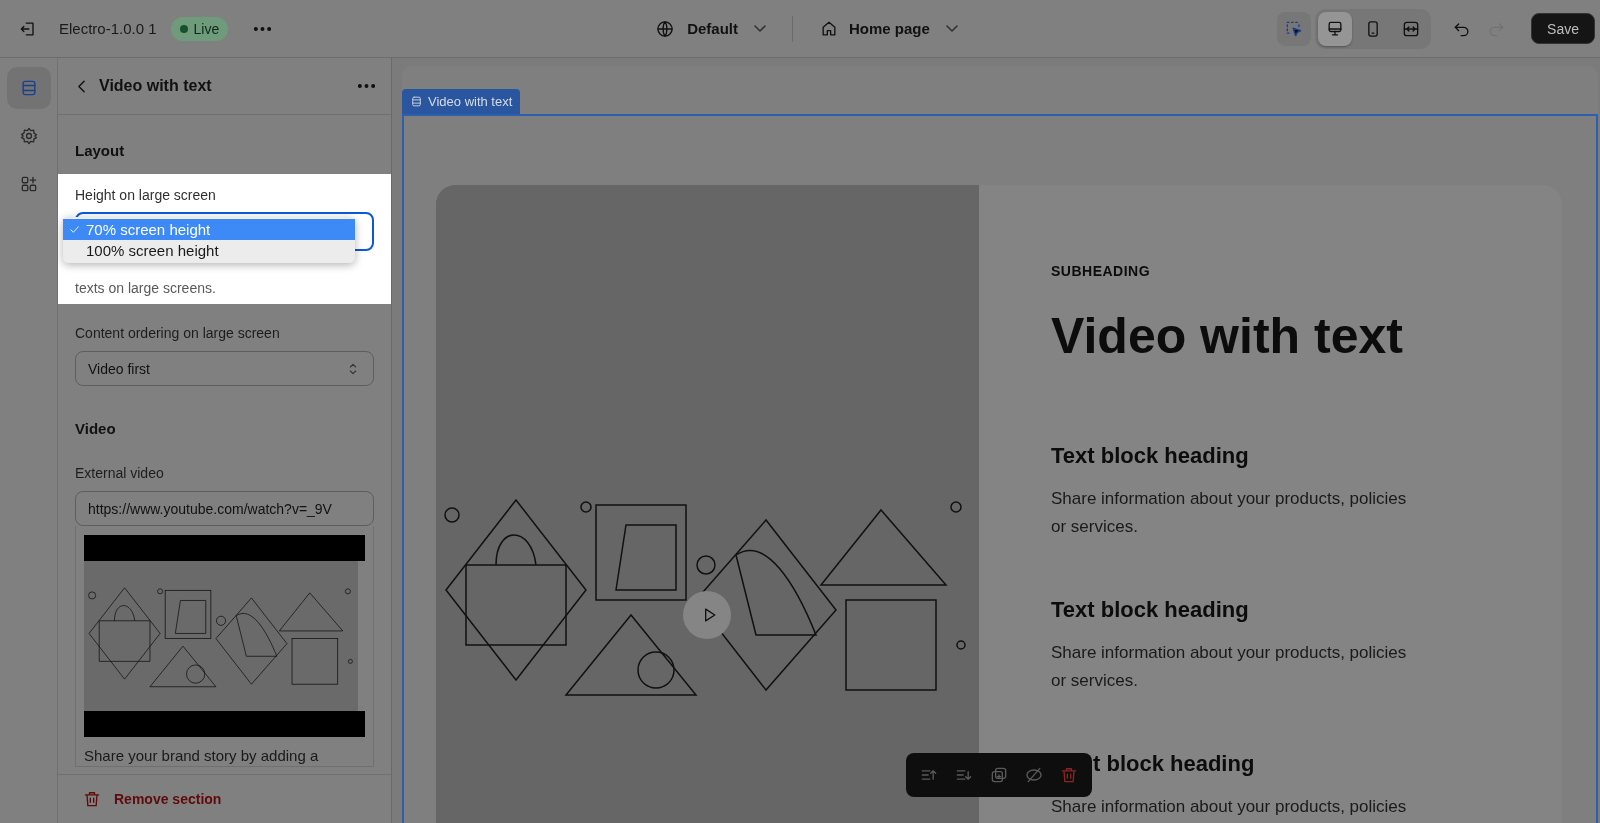 The image size is (1600, 823). What do you see at coordinates (416, 101) in the screenshot?
I see `section-icon` at bounding box center [416, 101].